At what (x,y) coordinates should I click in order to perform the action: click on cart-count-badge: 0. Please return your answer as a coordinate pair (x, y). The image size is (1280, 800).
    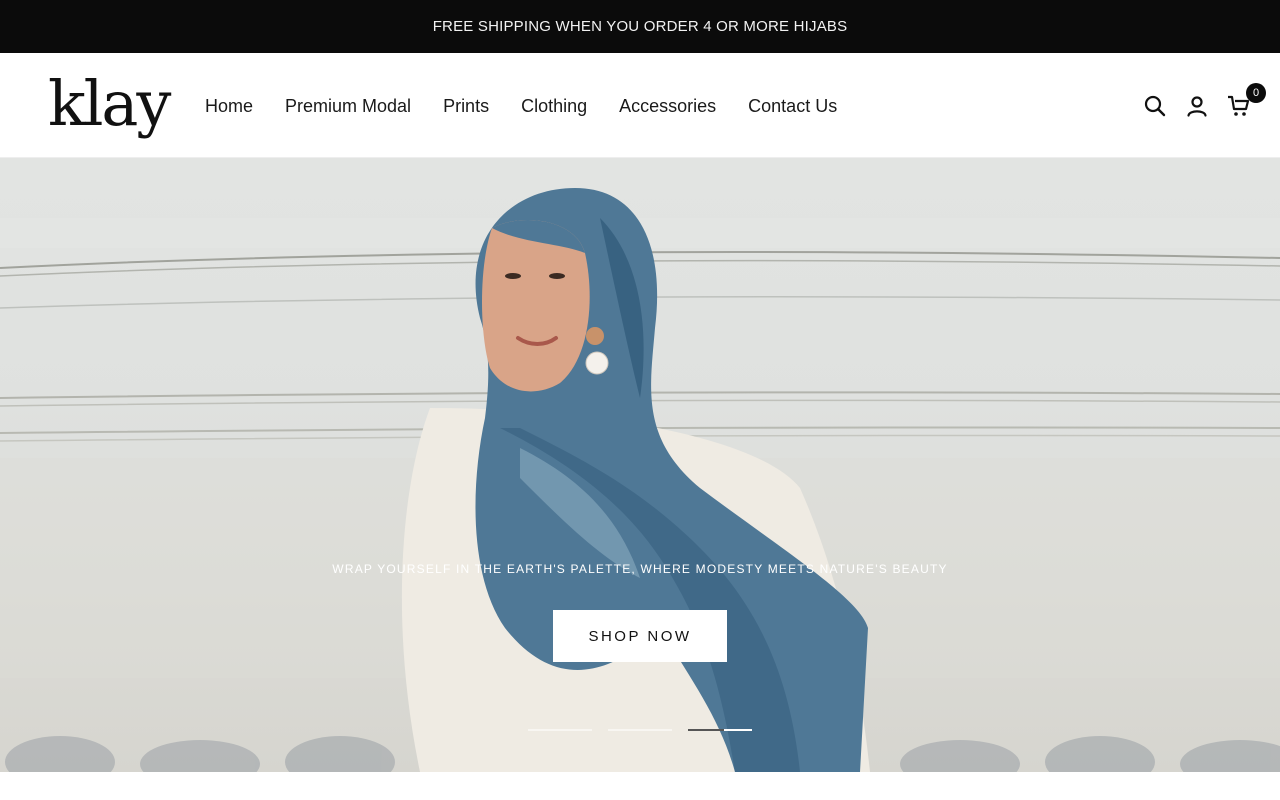
    Looking at the image, I should click on (1256, 93).